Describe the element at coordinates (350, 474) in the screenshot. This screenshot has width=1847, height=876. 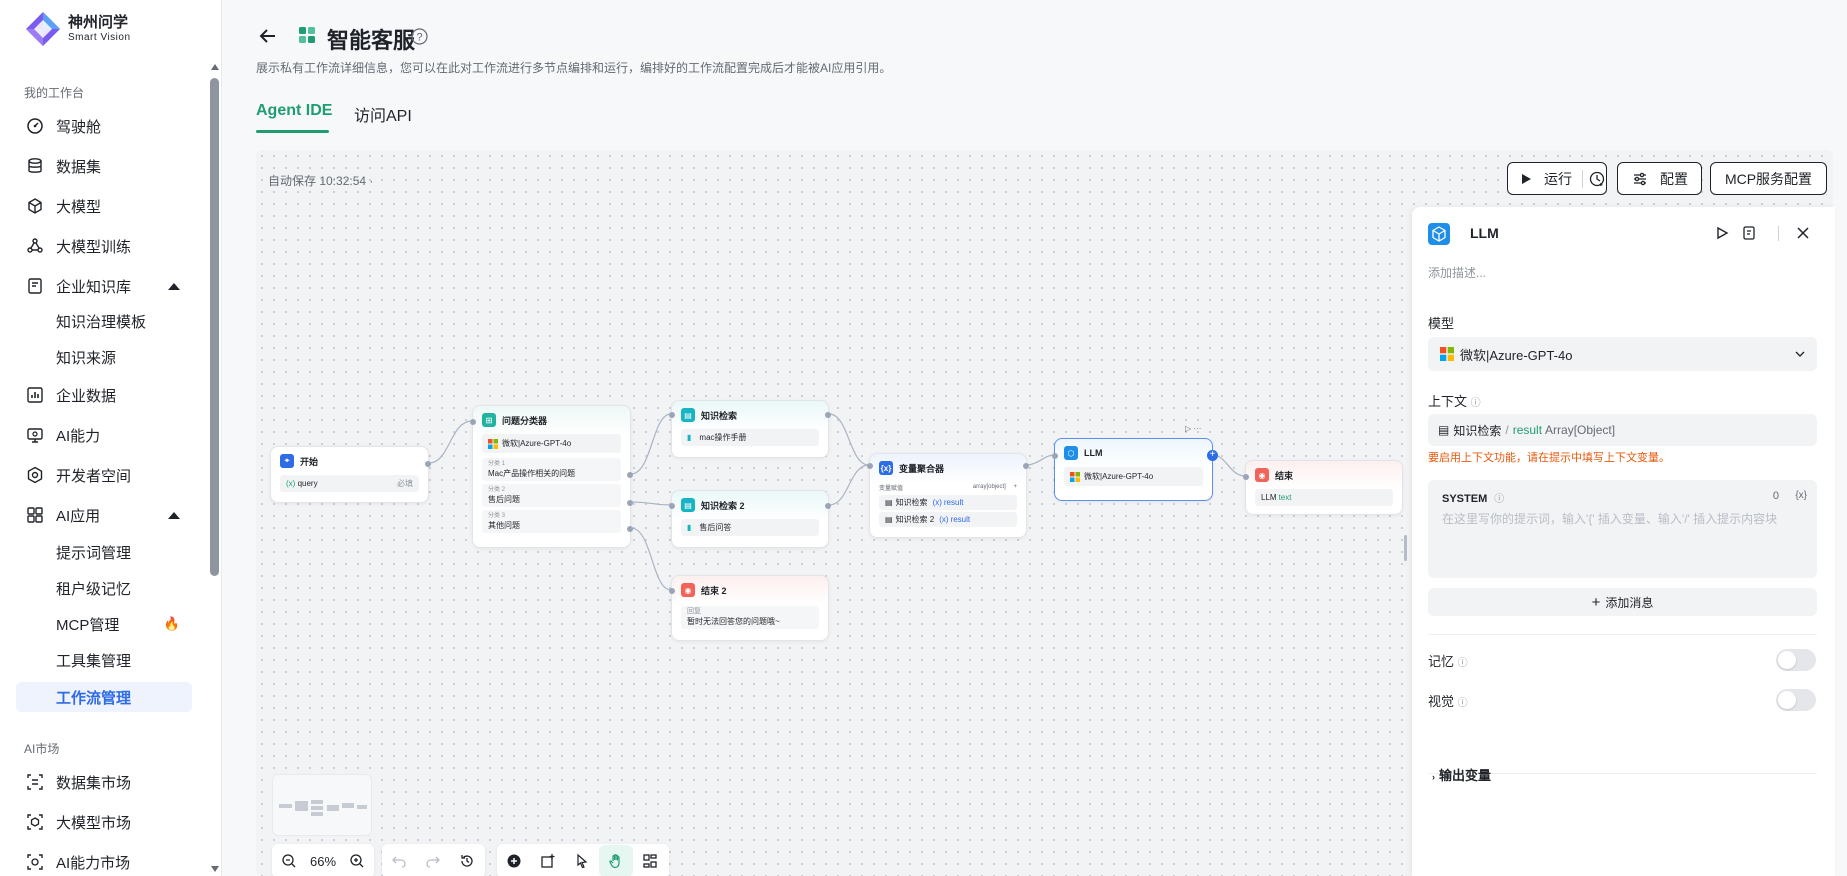
I see `node-start: ⌖ 开始 (x) query 必填` at that location.